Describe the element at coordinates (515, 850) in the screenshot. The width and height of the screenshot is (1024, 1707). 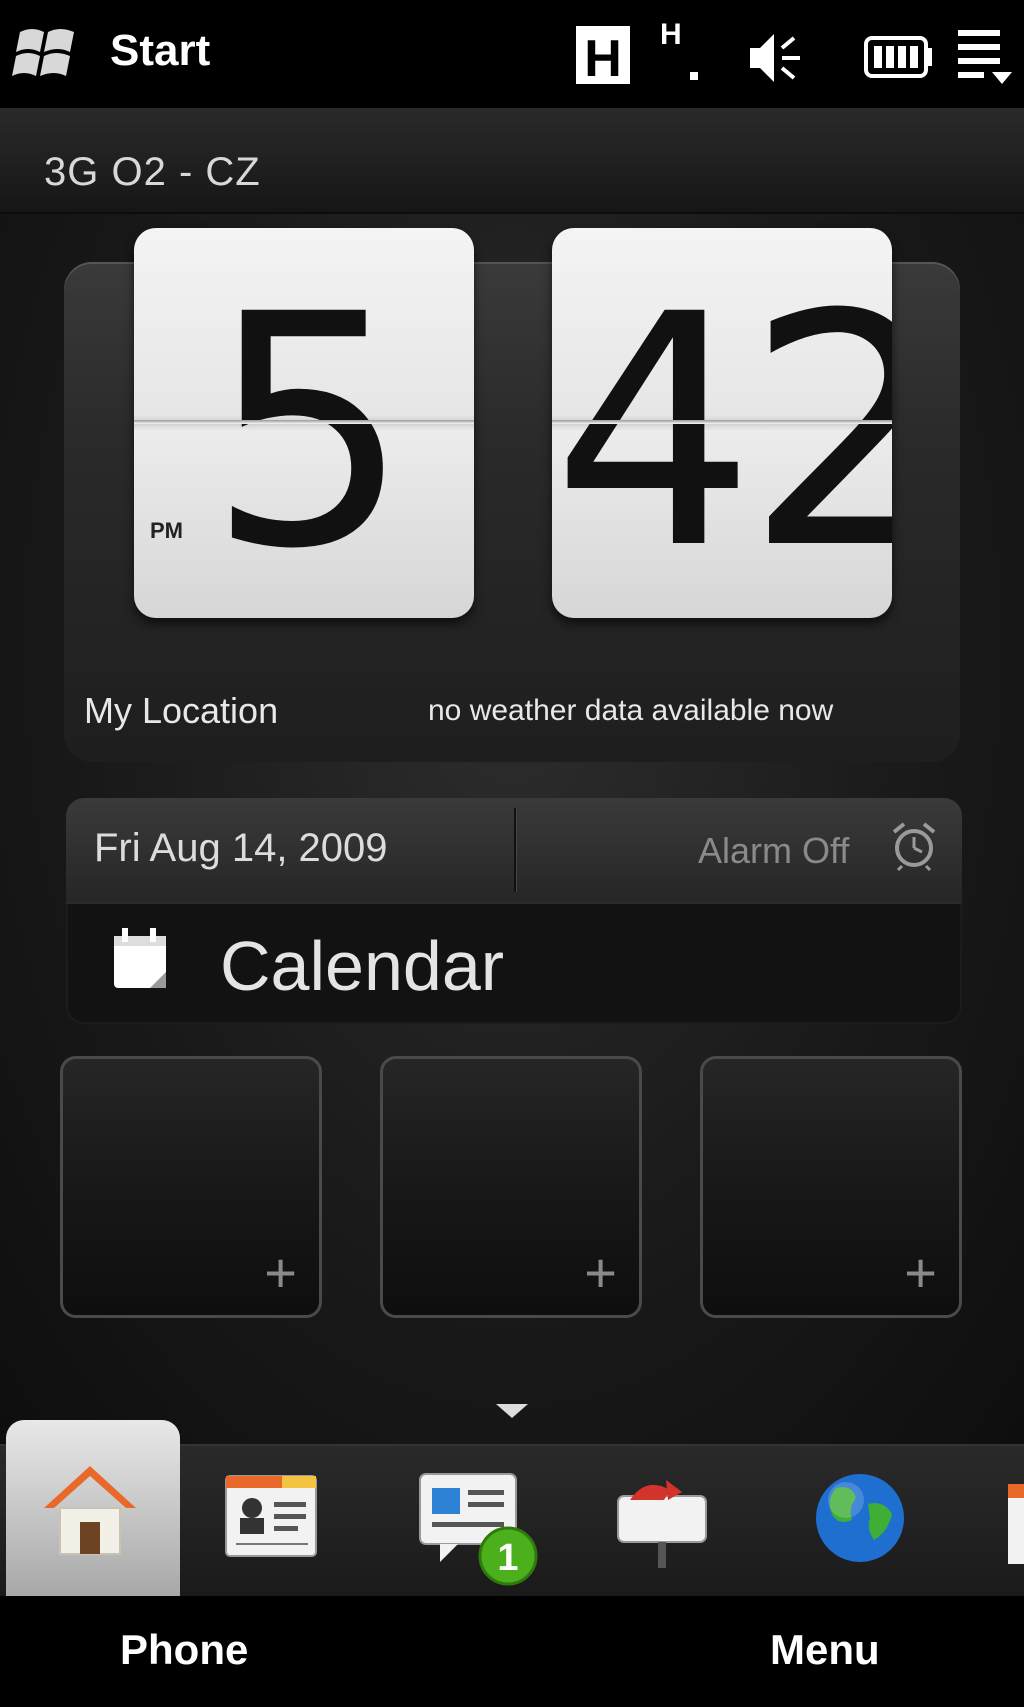
I see `date-divider` at that location.